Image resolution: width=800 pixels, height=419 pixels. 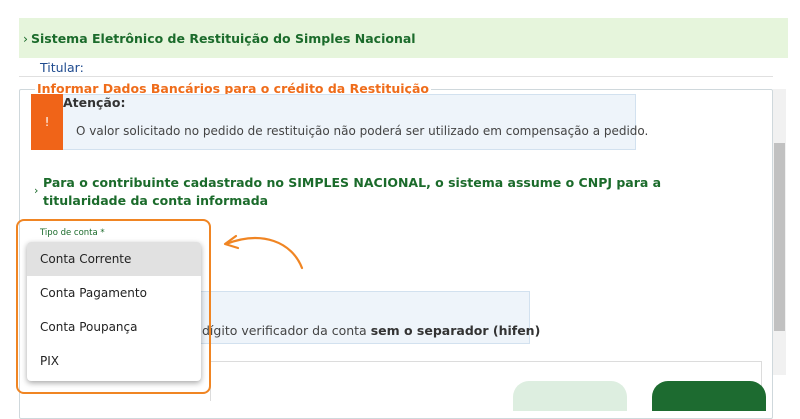 I want to click on annotation-arrow-icon, so click(x=263, y=252).